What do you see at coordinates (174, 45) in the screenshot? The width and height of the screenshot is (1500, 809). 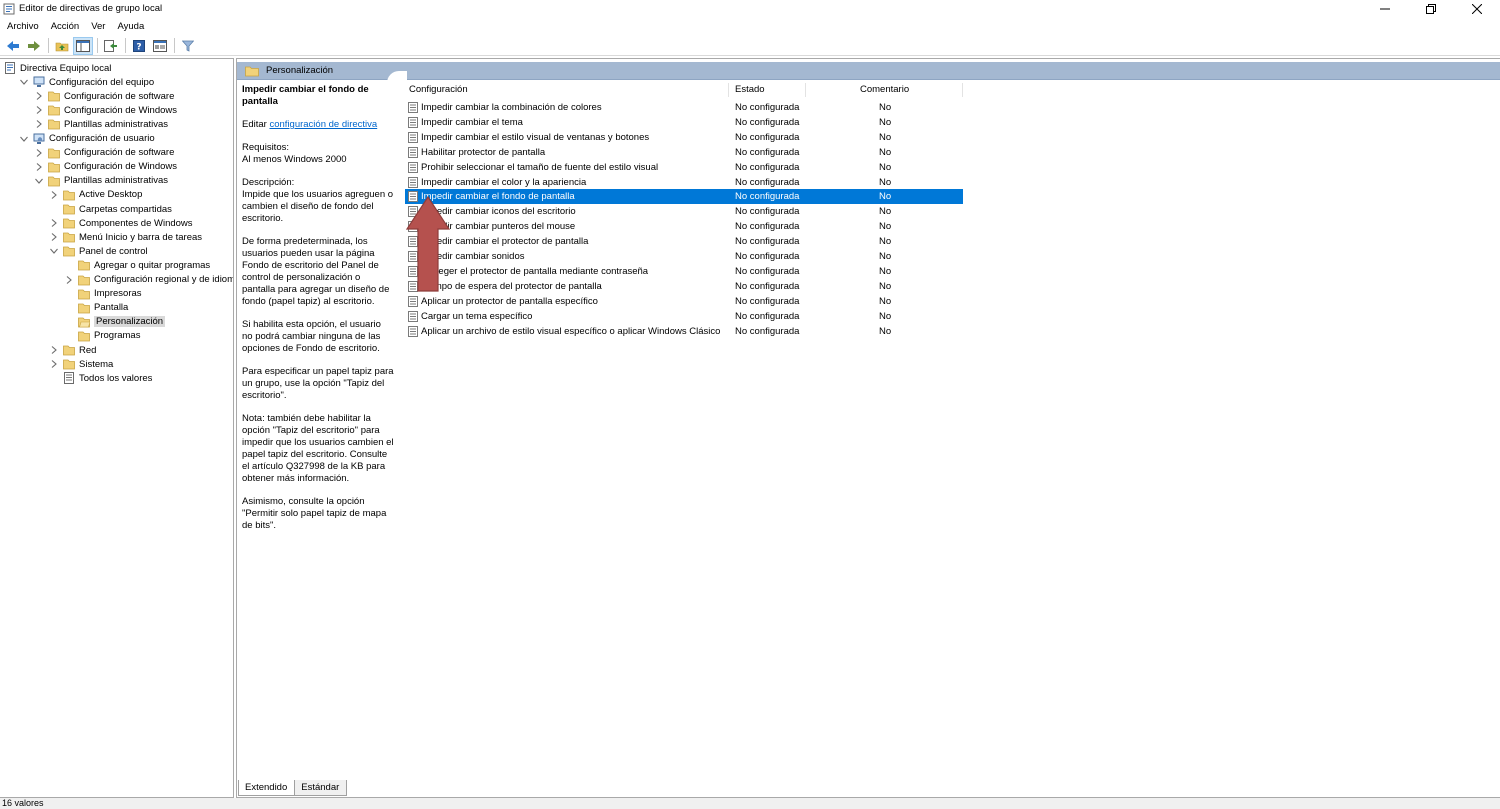 I see `toolbar-separator` at bounding box center [174, 45].